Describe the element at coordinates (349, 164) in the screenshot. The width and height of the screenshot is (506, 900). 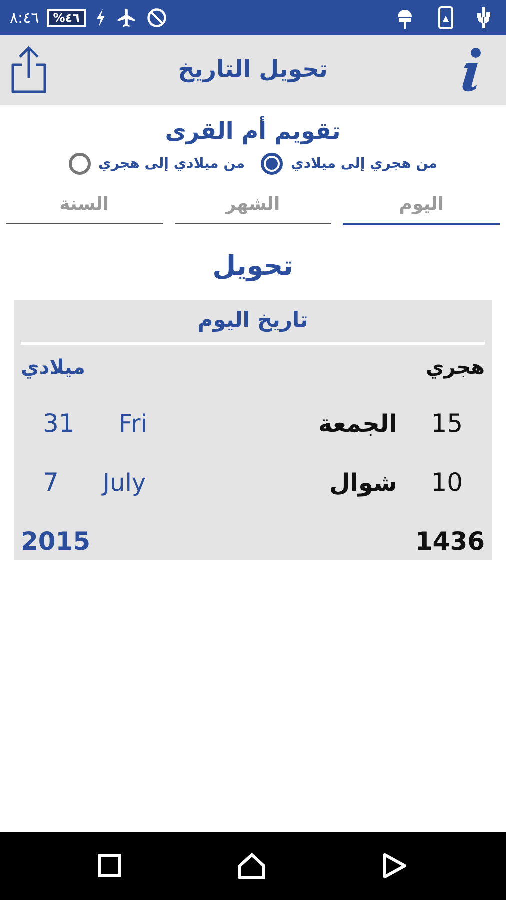
I see `direction-option: من هجري إلى ميلادي` at that location.